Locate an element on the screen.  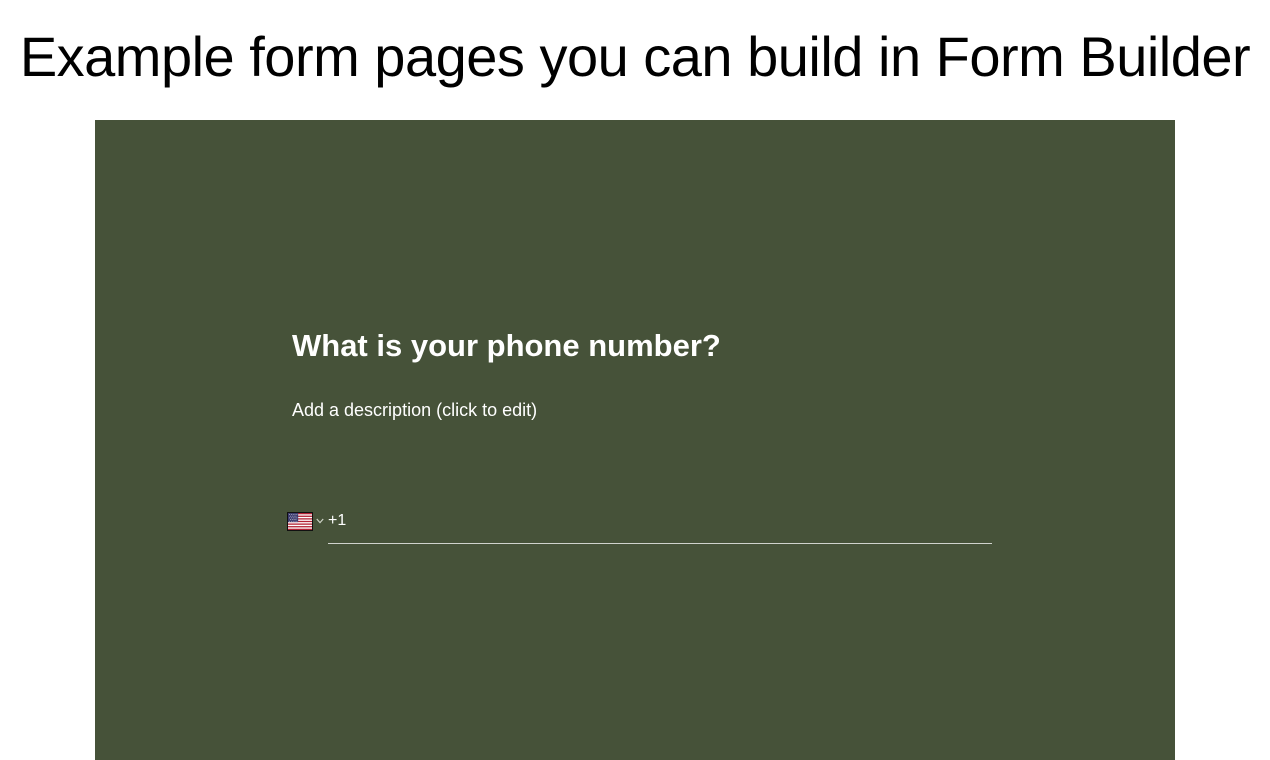
phone-input is located at coordinates (667, 522).